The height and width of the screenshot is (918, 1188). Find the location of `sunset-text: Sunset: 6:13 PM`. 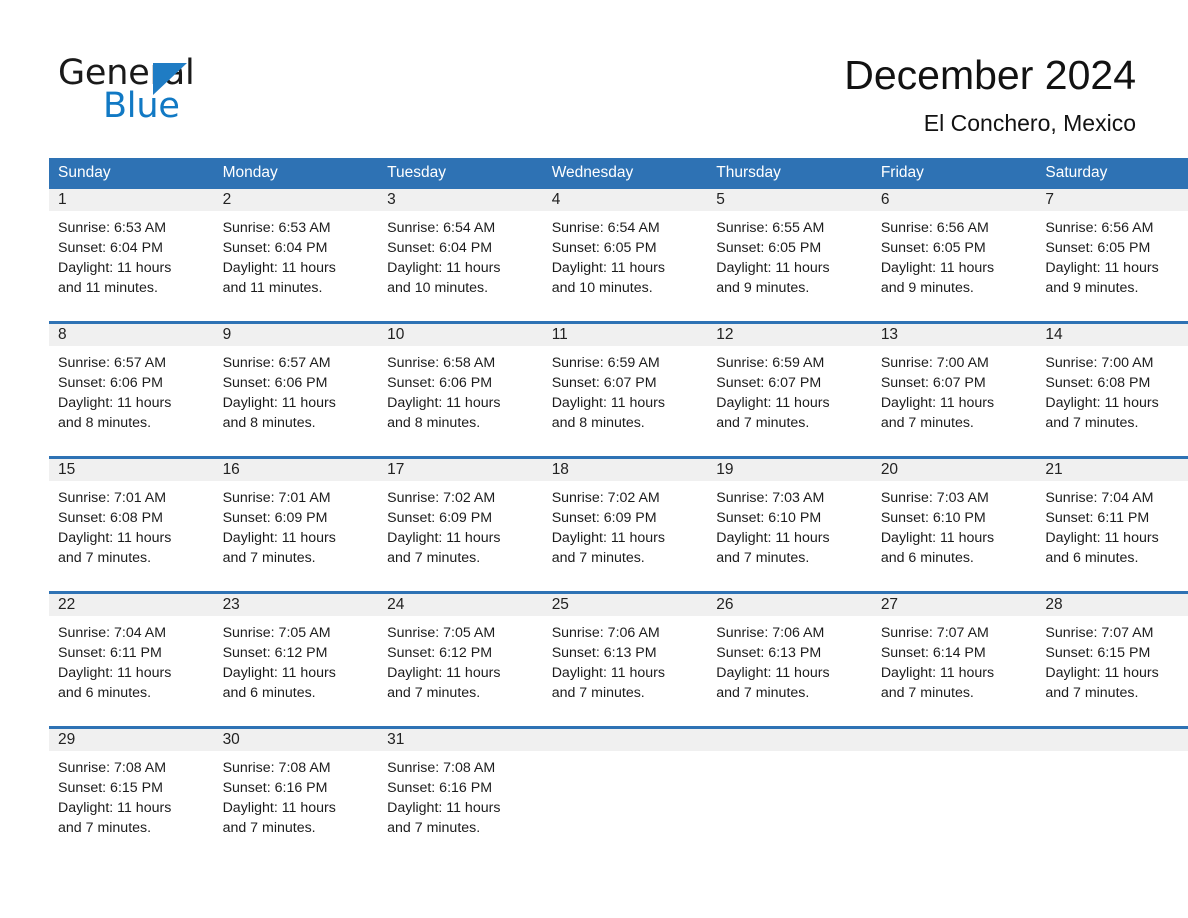

sunset-text: Sunset: 6:13 PM is located at coordinates (604, 653).